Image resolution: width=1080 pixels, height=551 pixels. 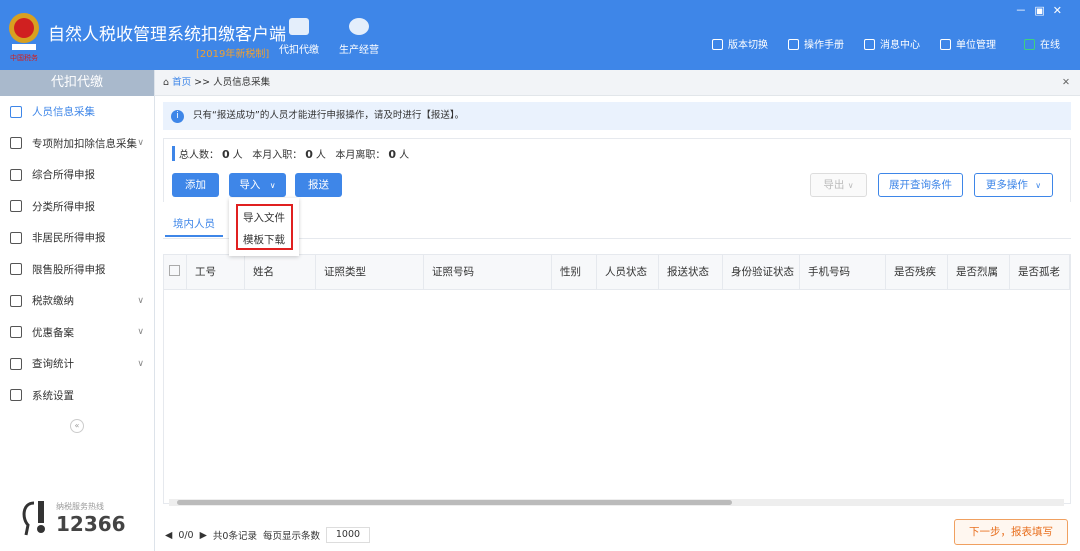 I want to click on column-header: 报送状态, so click(x=691, y=272).